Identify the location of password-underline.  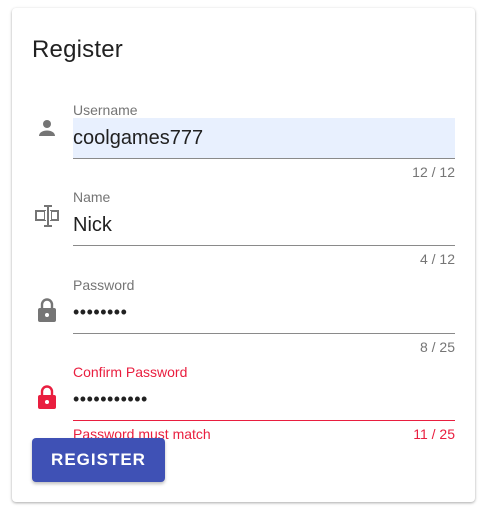
(264, 333).